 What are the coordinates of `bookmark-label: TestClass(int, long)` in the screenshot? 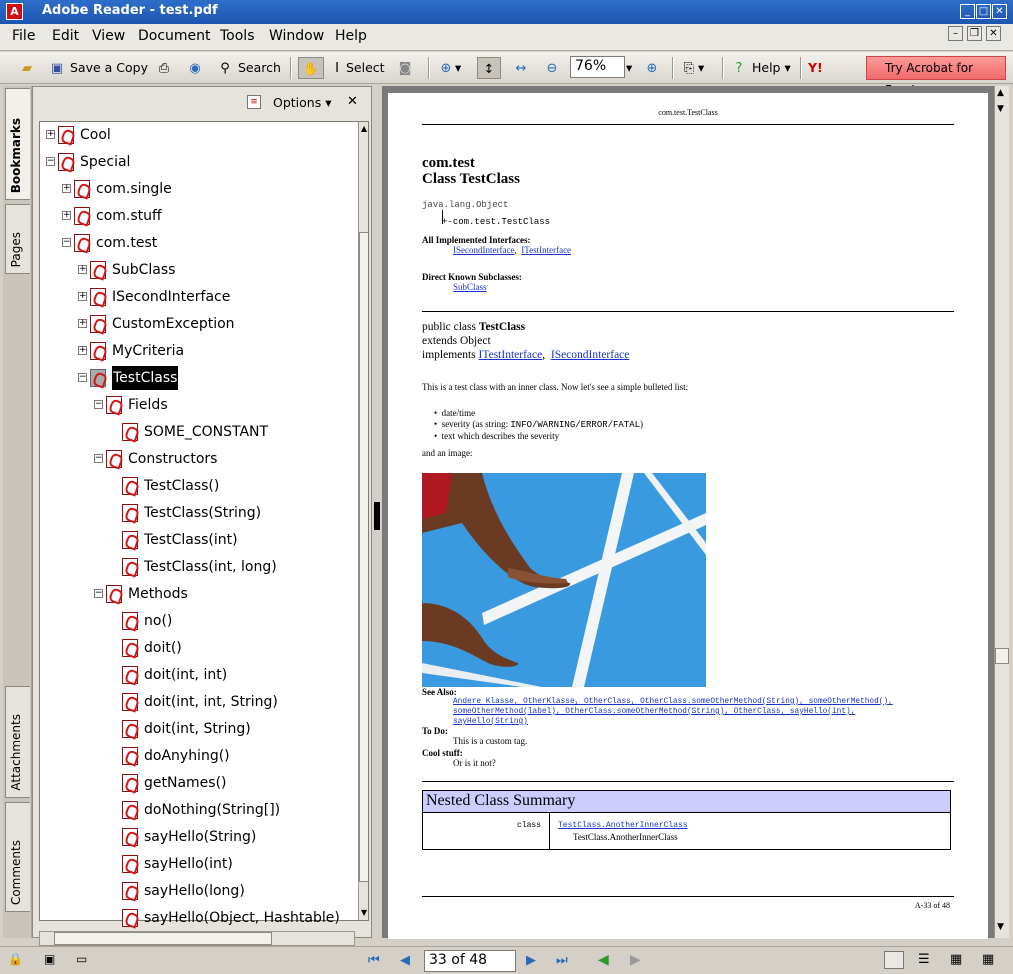 It's located at (210, 567).